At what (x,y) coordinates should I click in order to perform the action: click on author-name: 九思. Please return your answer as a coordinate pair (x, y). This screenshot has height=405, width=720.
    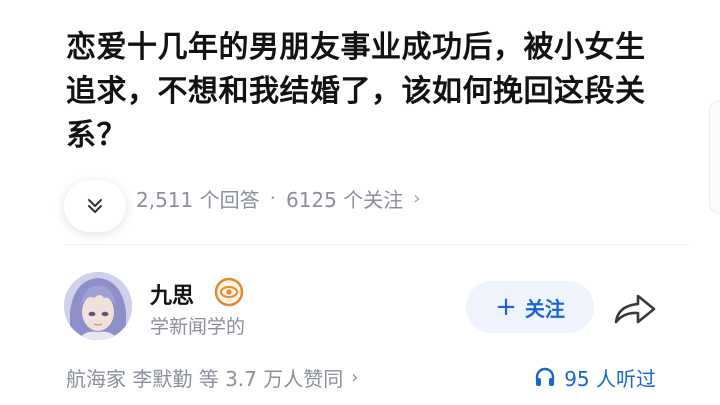
    Looking at the image, I should click on (172, 294).